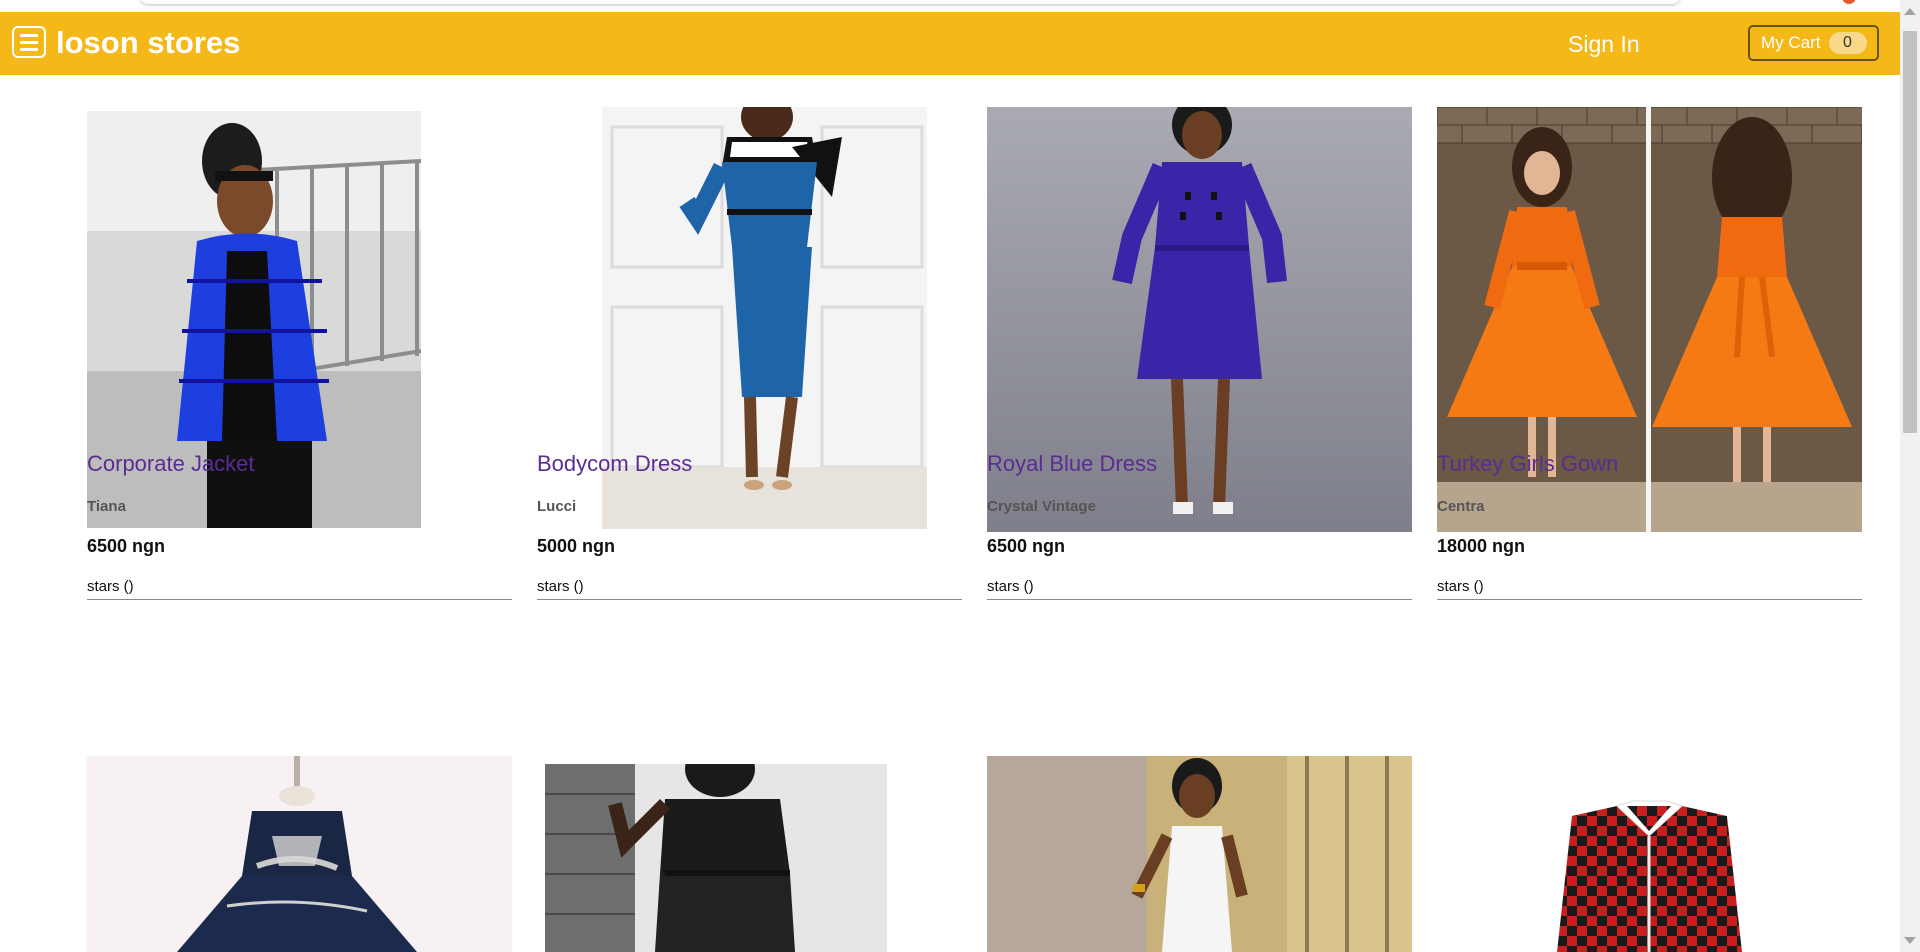 This screenshot has height=952, width=1920. Describe the element at coordinates (171, 464) in the screenshot. I see `product-name-link: Corporate Jacket` at that location.